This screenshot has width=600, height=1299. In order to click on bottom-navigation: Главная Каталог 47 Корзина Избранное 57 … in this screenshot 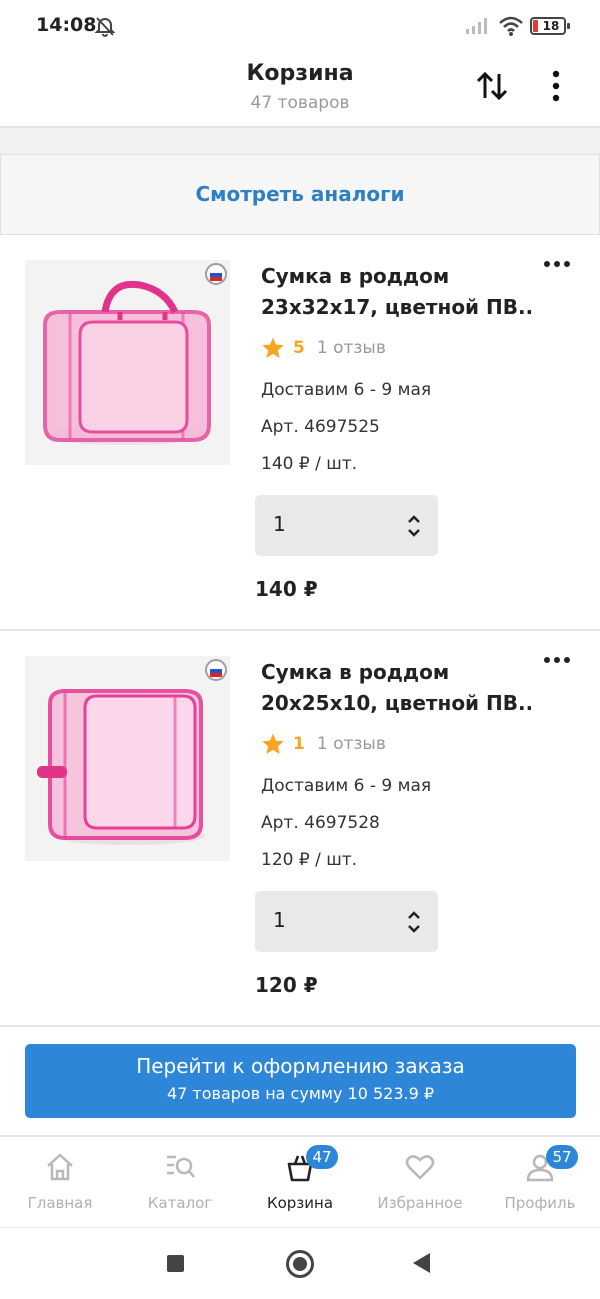, I will do `click(300, 1182)`.